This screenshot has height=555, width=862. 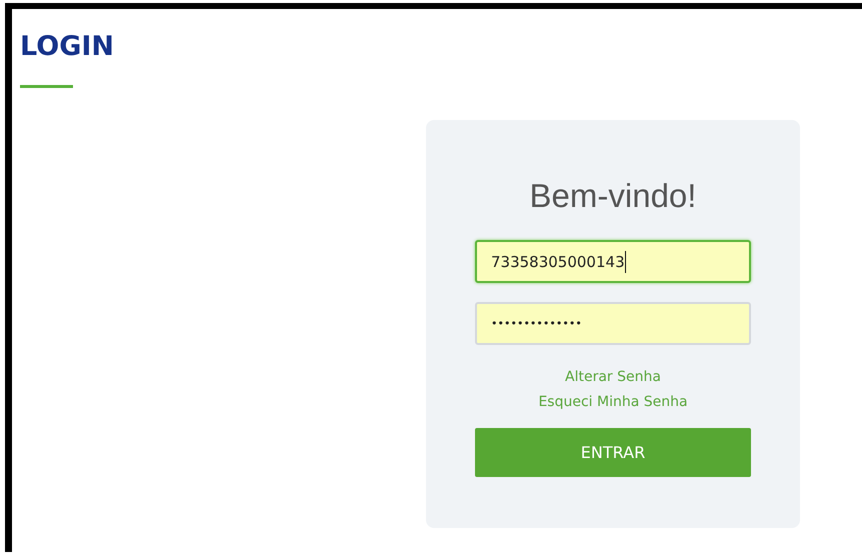 What do you see at coordinates (67, 47) in the screenshot?
I see `page-title: LOGIN` at bounding box center [67, 47].